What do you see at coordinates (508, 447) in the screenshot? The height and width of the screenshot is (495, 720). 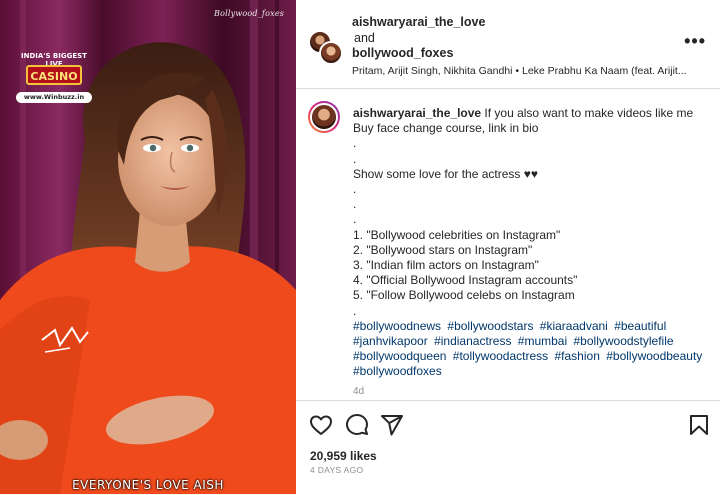 I see `action-bar: 20,959 likes 4 DAYS AGO` at bounding box center [508, 447].